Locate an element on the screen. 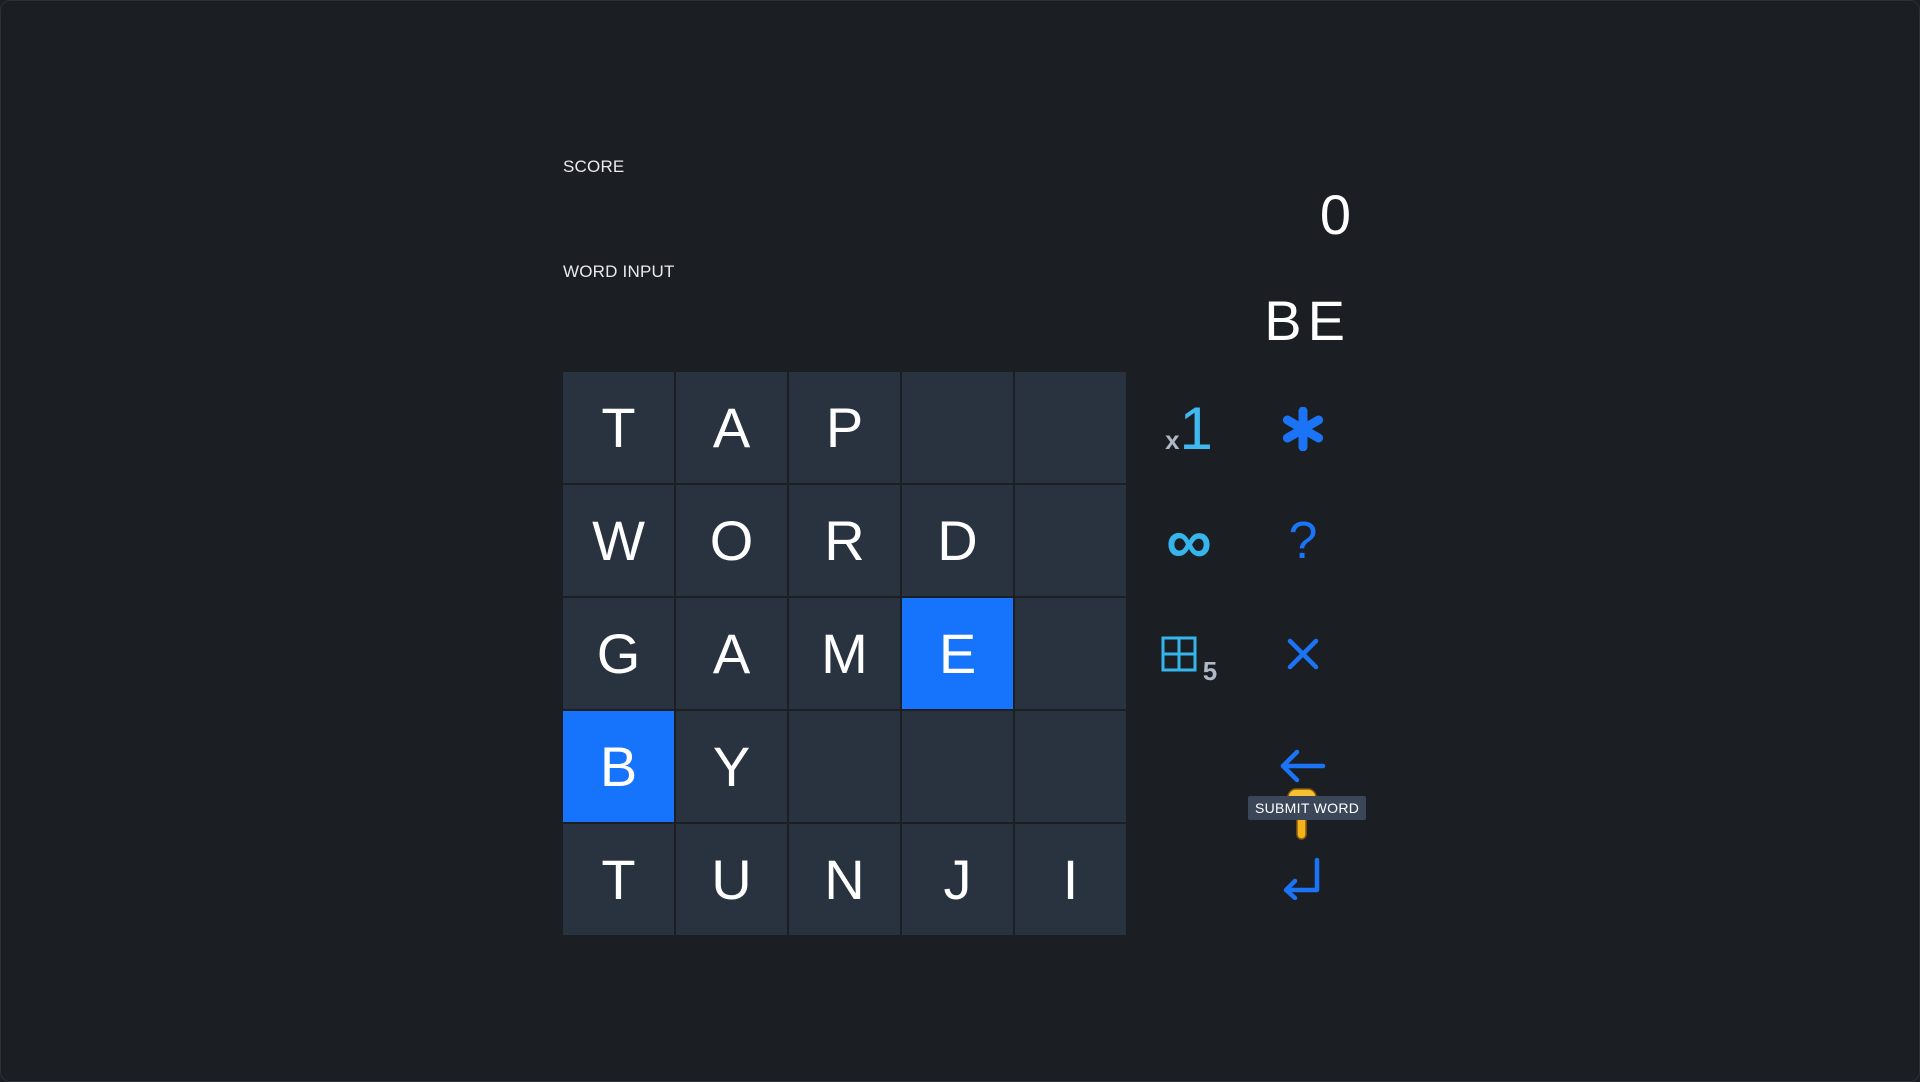 This screenshot has height=1082, width=1920. clear-button is located at coordinates (1303, 654).